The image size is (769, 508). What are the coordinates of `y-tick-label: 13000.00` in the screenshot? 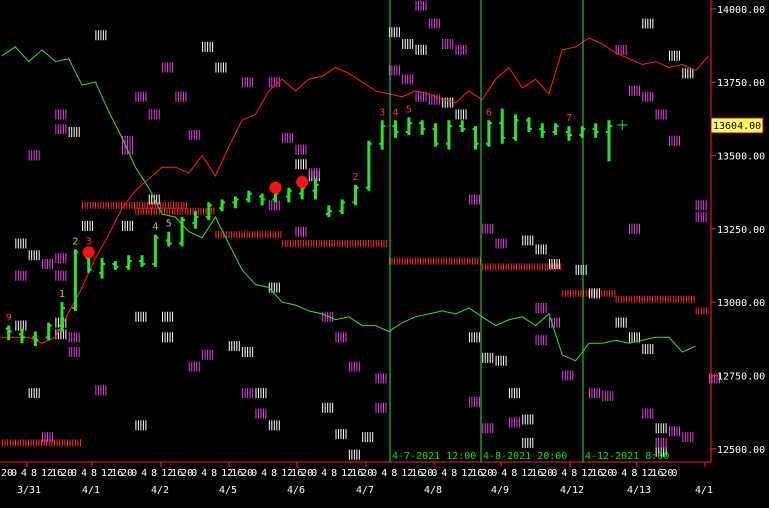 It's located at (741, 303).